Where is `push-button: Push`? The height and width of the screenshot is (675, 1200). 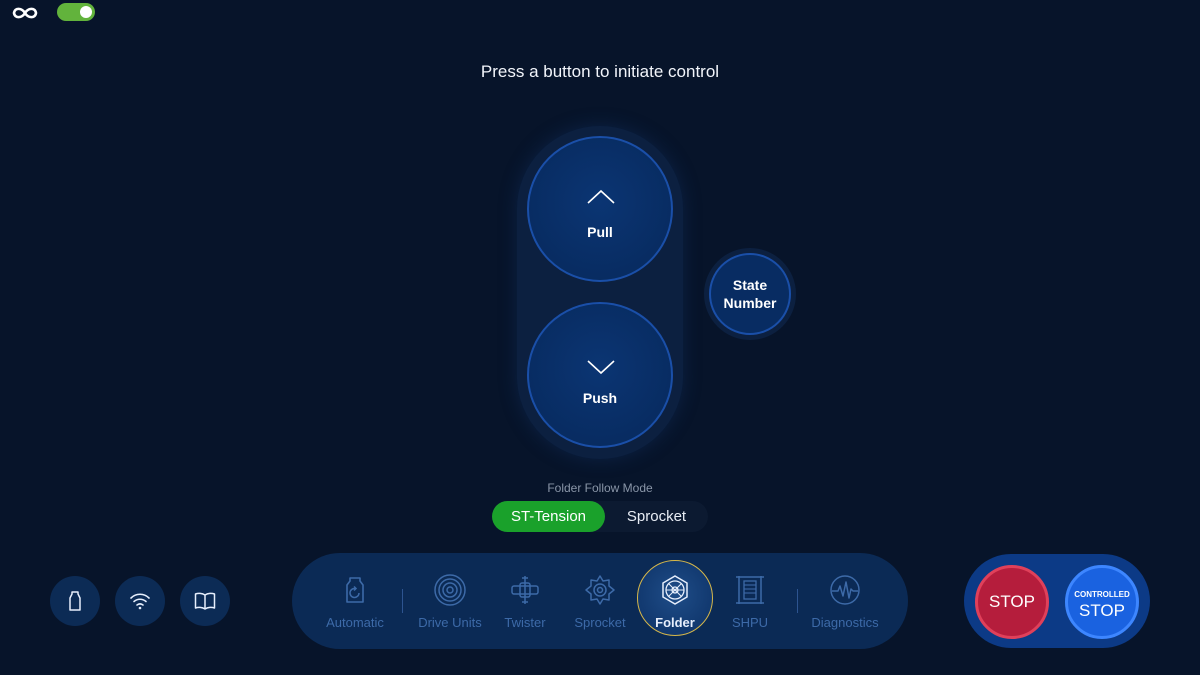 push-button: Push is located at coordinates (600, 375).